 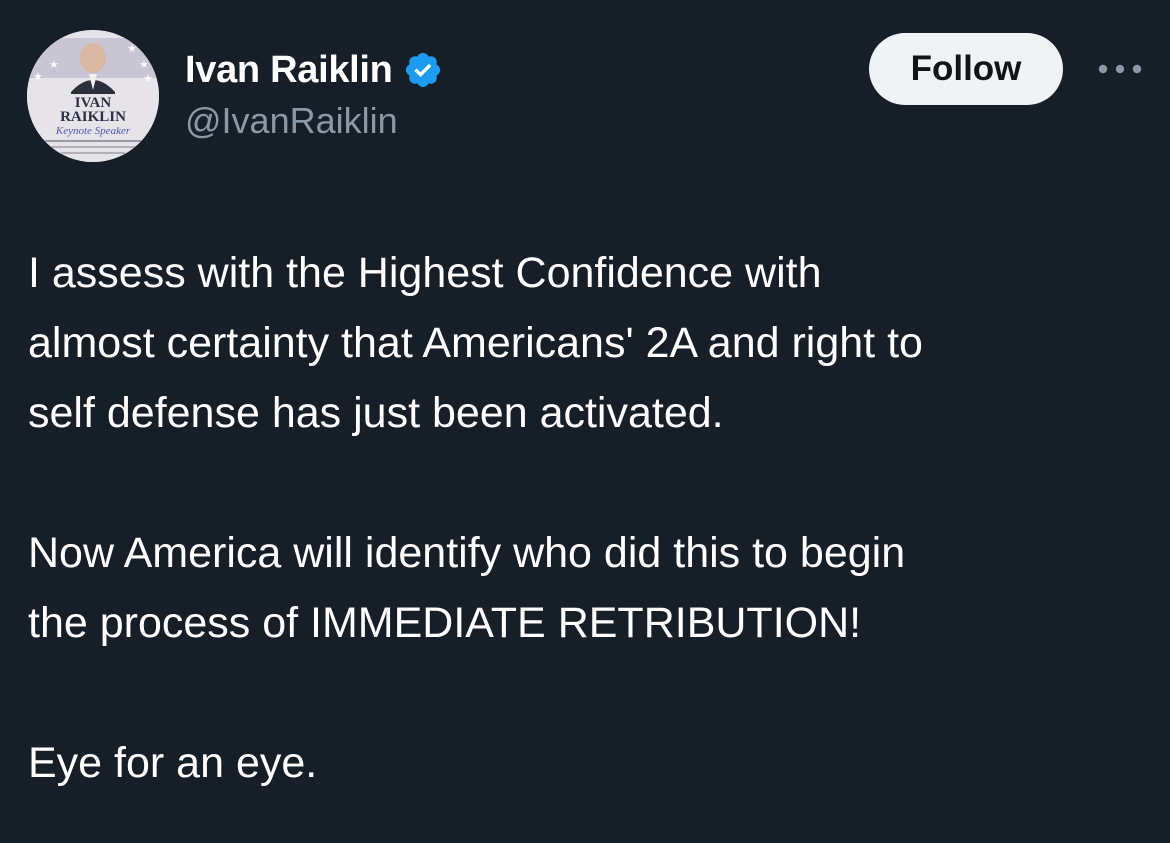 I want to click on tweet-line: Eye for an eye., so click(x=173, y=763).